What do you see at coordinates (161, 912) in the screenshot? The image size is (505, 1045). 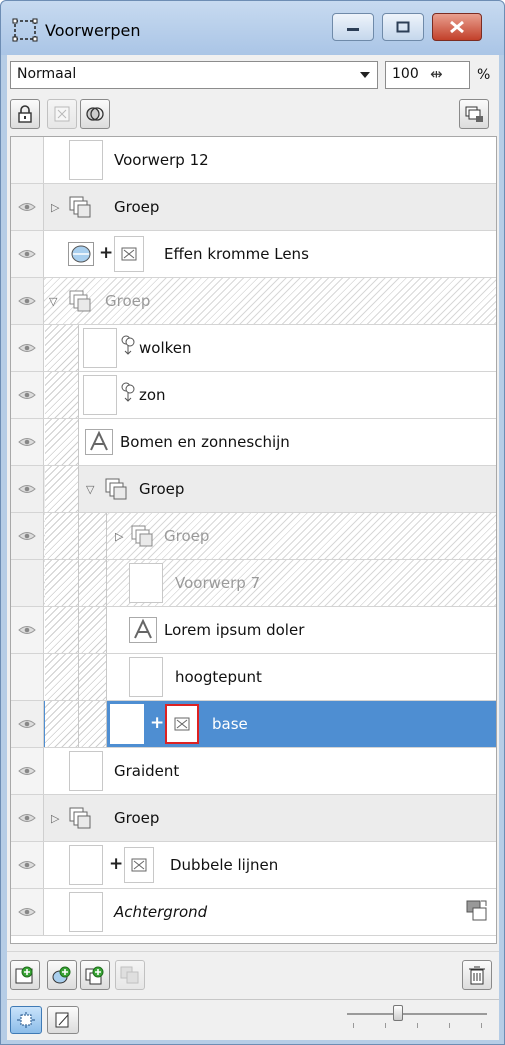 I see `layer-name: Achtergrond` at bounding box center [161, 912].